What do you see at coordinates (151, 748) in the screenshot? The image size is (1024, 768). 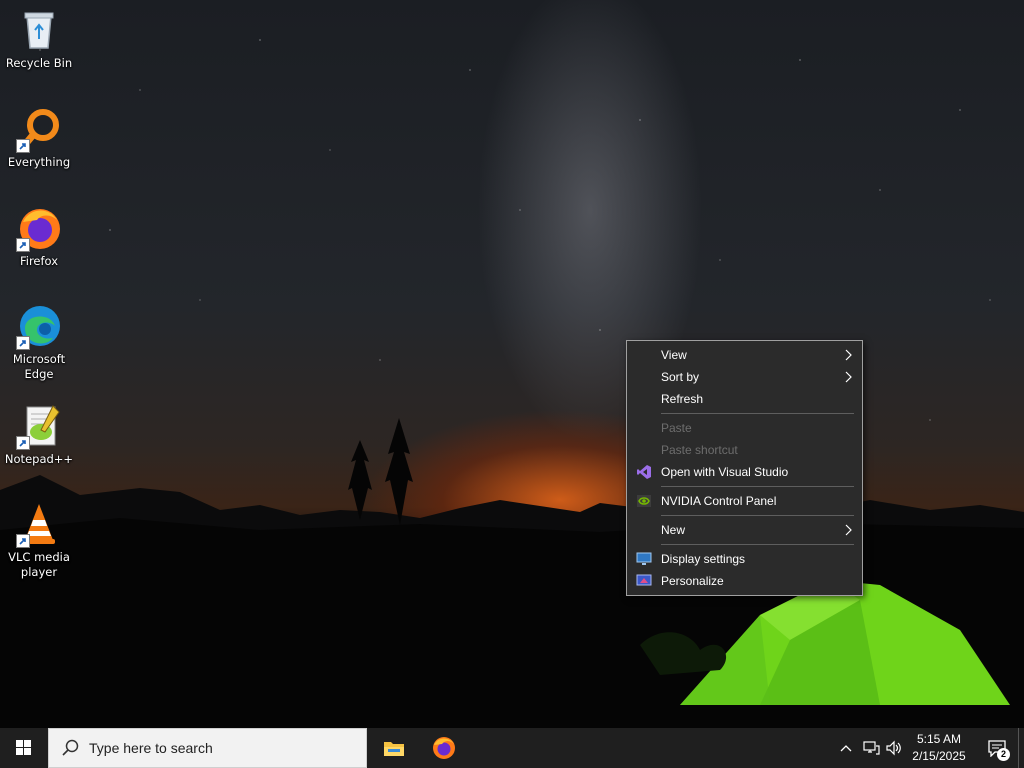 I see `search-placeholder: Type here to search` at bounding box center [151, 748].